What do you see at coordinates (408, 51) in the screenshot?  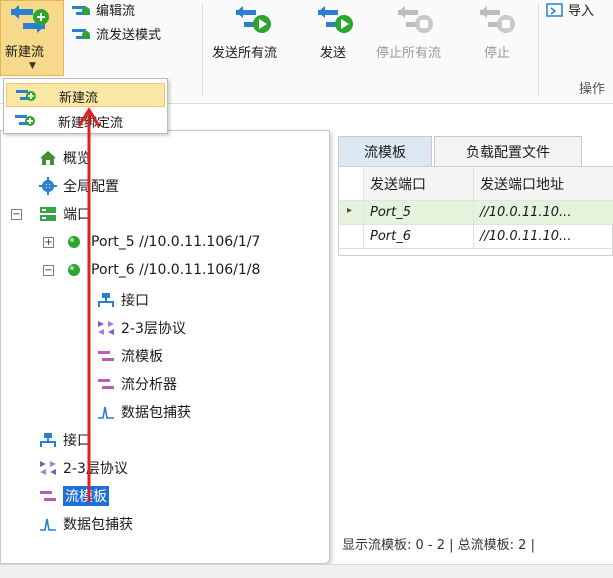 I see `stop-all-flows-button: 停止所有流` at bounding box center [408, 51].